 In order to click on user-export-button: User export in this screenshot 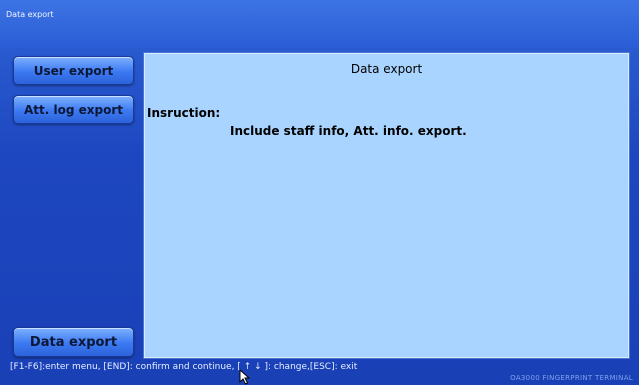, I will do `click(73, 70)`.